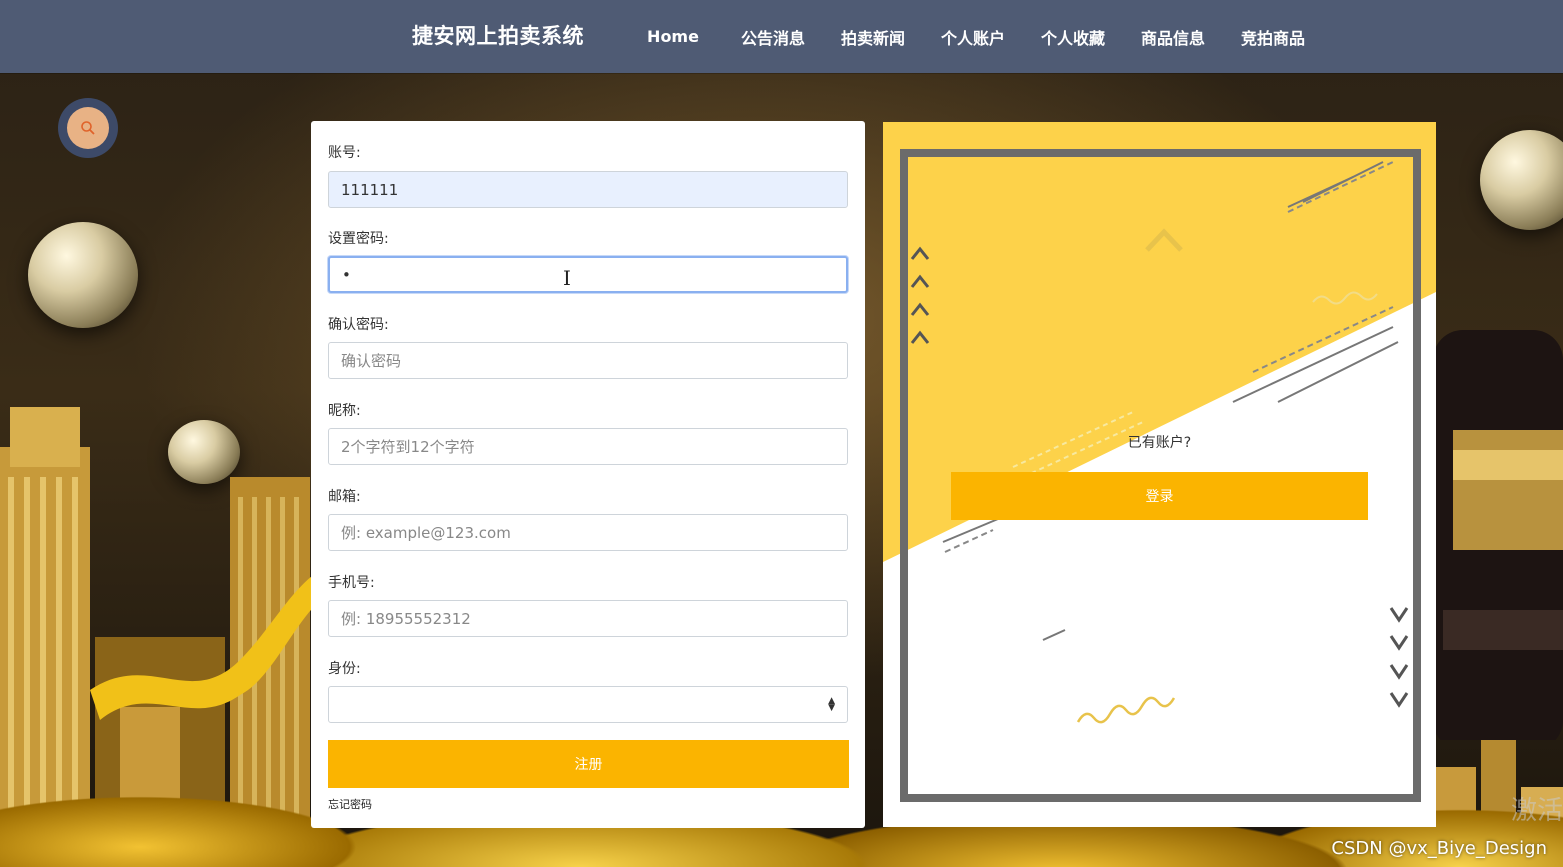  Describe the element at coordinates (344, 497) in the screenshot. I see `email-label: 邮箱:` at that location.